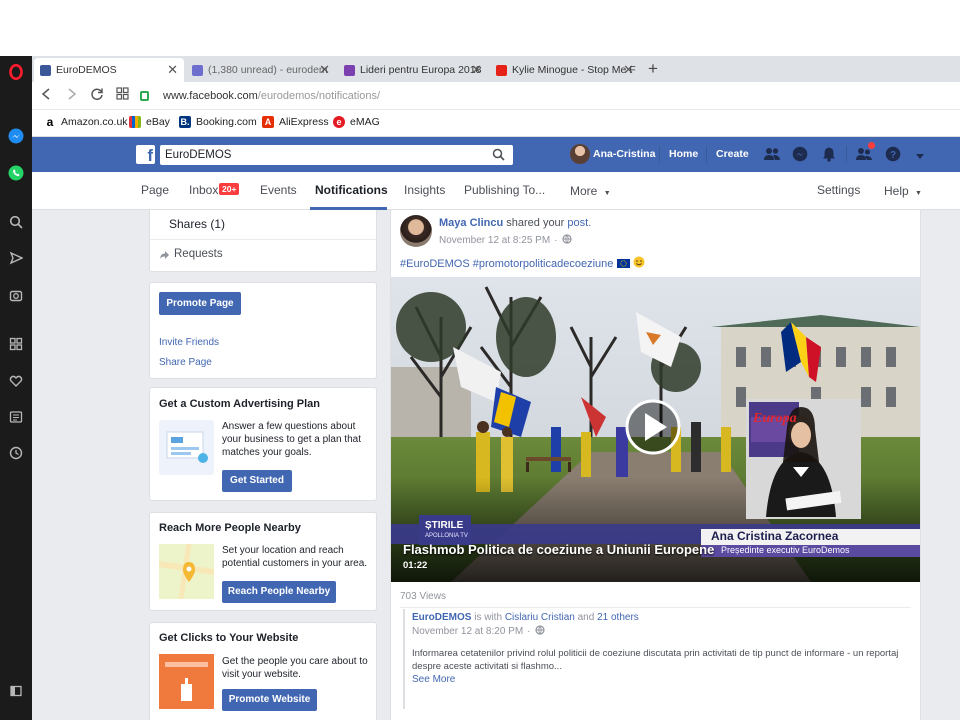 Image resolution: width=960 pixels, height=720 pixels. Describe the element at coordinates (210, 96) in the screenshot. I see `url-host: www.facebook.com` at that location.